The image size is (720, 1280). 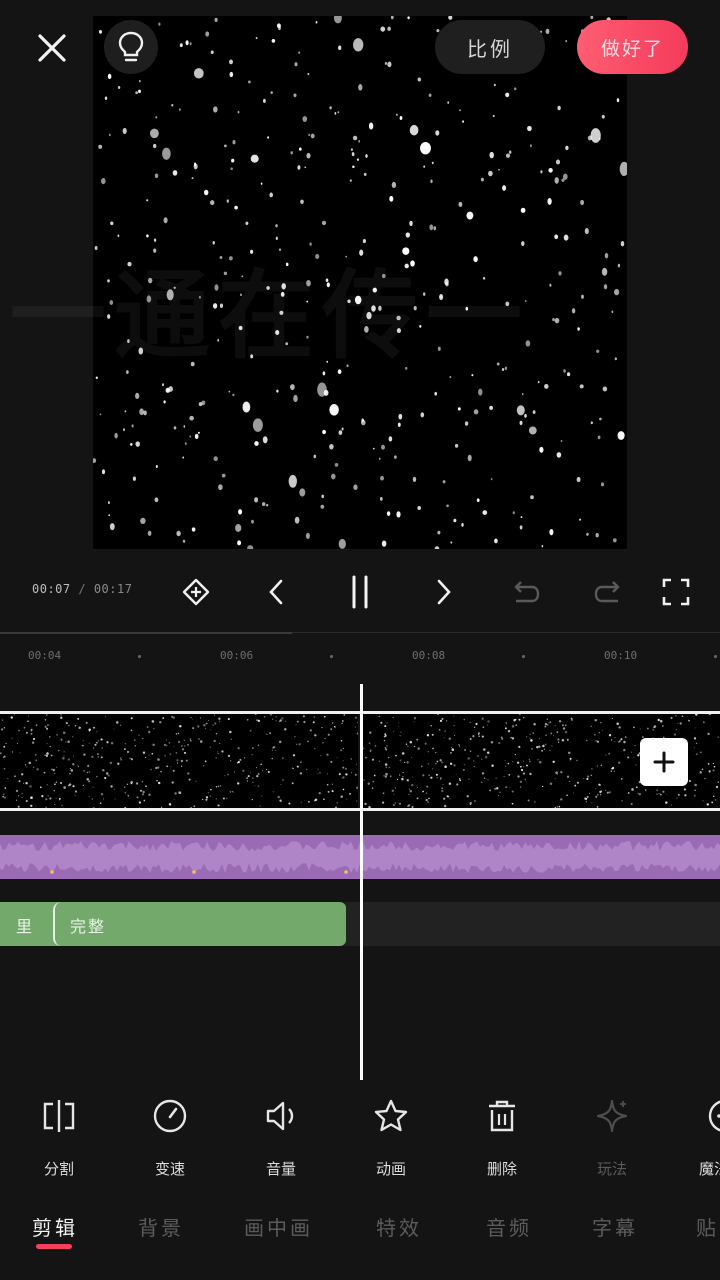 What do you see at coordinates (59, 924) in the screenshot?
I see `text-clip-handle` at bounding box center [59, 924].